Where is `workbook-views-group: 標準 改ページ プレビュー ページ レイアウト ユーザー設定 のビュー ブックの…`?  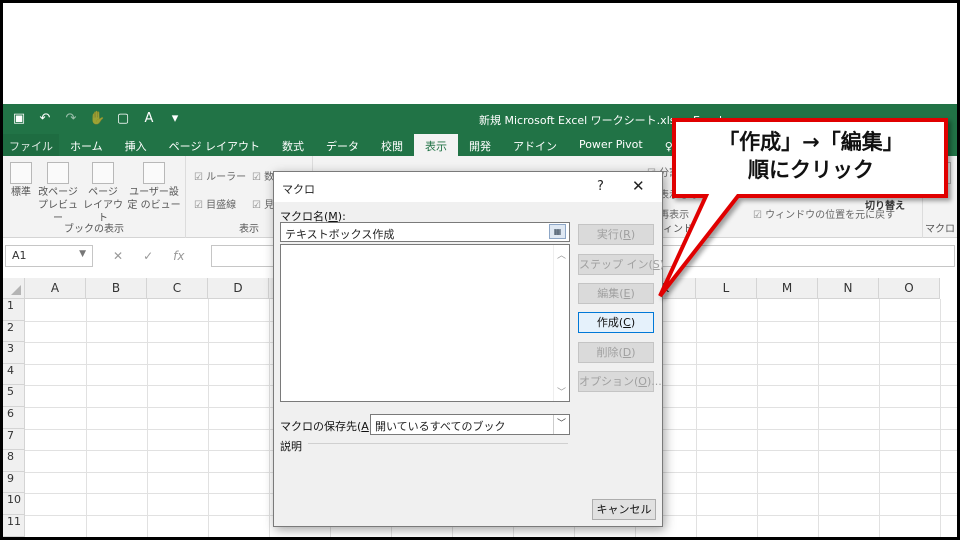 workbook-views-group: 標準 改ページ プレビュー ページ レイアウト ユーザー設定 のビュー ブックの… is located at coordinates (94, 197).